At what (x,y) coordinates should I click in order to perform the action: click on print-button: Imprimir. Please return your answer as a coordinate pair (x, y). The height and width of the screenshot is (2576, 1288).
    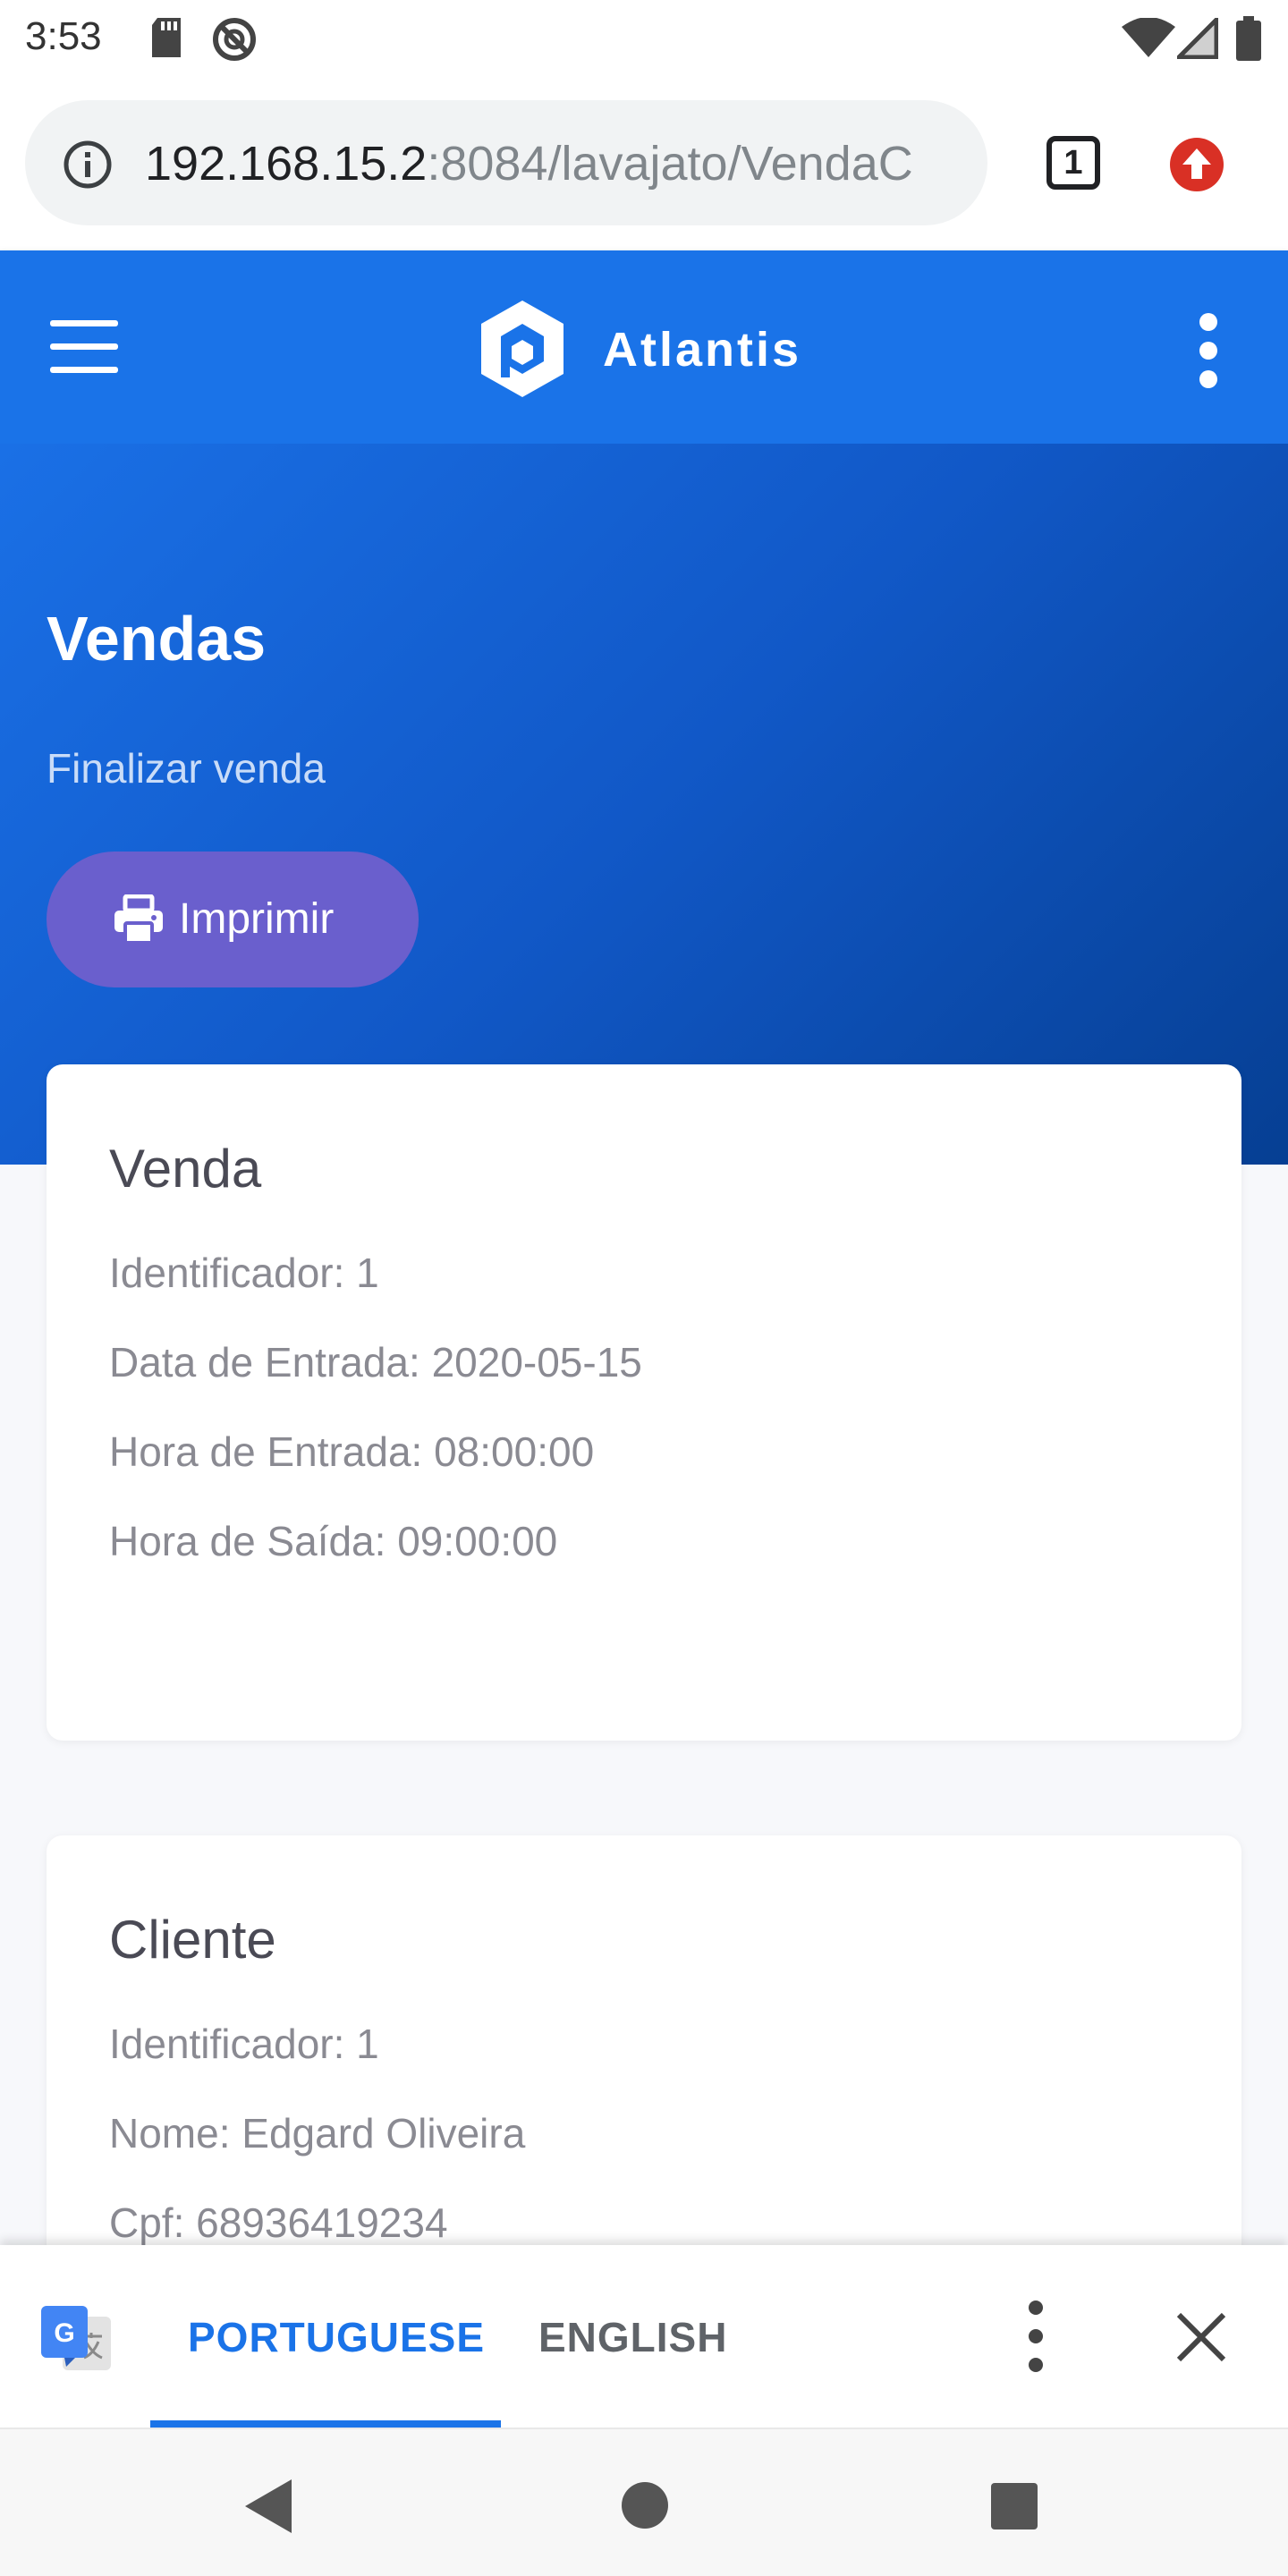
    Looking at the image, I should click on (233, 919).